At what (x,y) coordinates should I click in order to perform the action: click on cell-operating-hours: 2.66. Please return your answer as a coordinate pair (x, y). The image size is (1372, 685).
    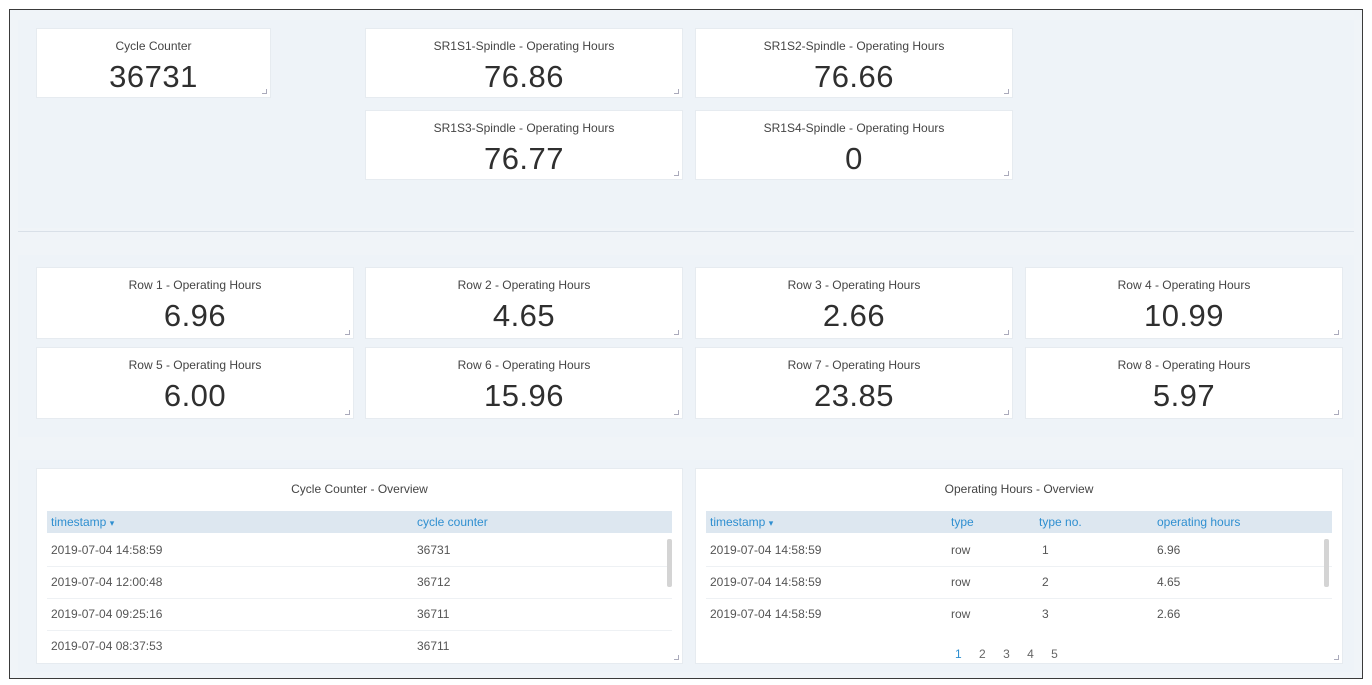
    Looking at the image, I should click on (1169, 614).